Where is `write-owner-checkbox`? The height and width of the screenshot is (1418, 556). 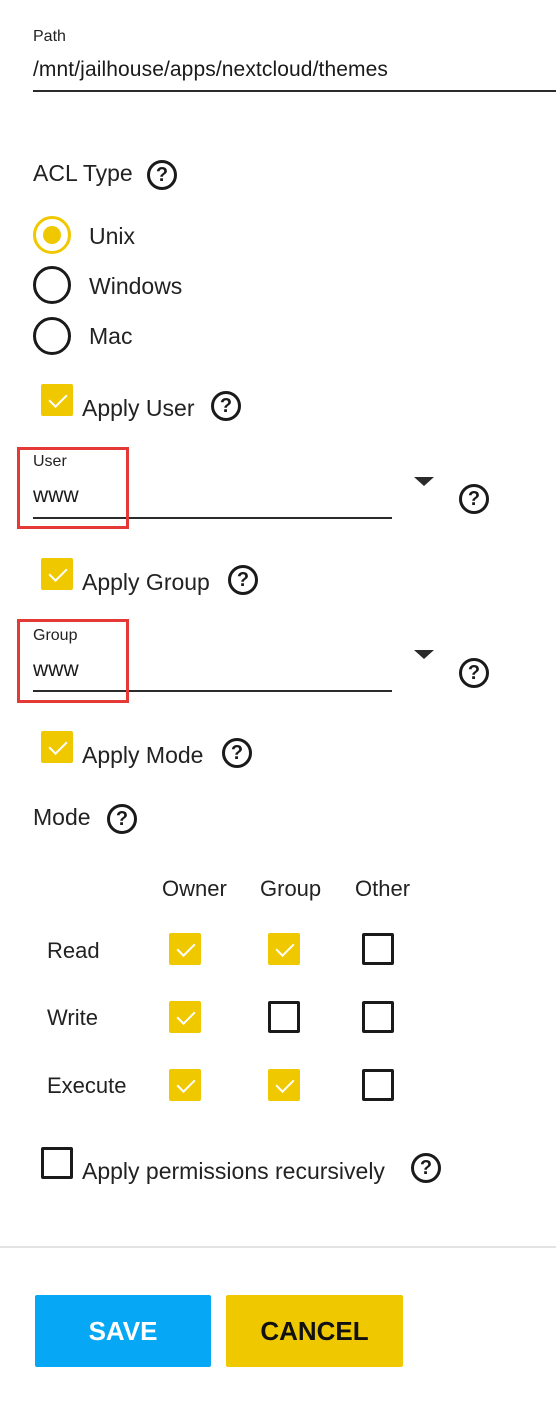
write-owner-checkbox is located at coordinates (185, 1017).